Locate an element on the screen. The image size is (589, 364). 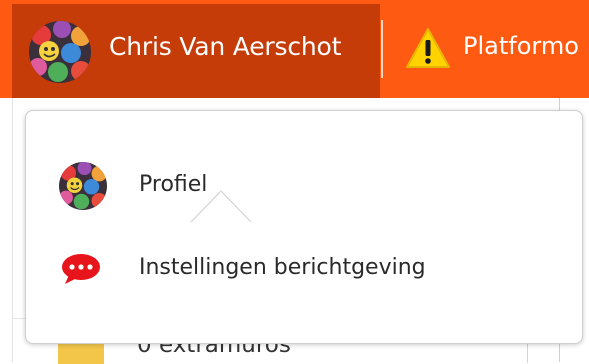
user-avatar-icon is located at coordinates (60, 52).